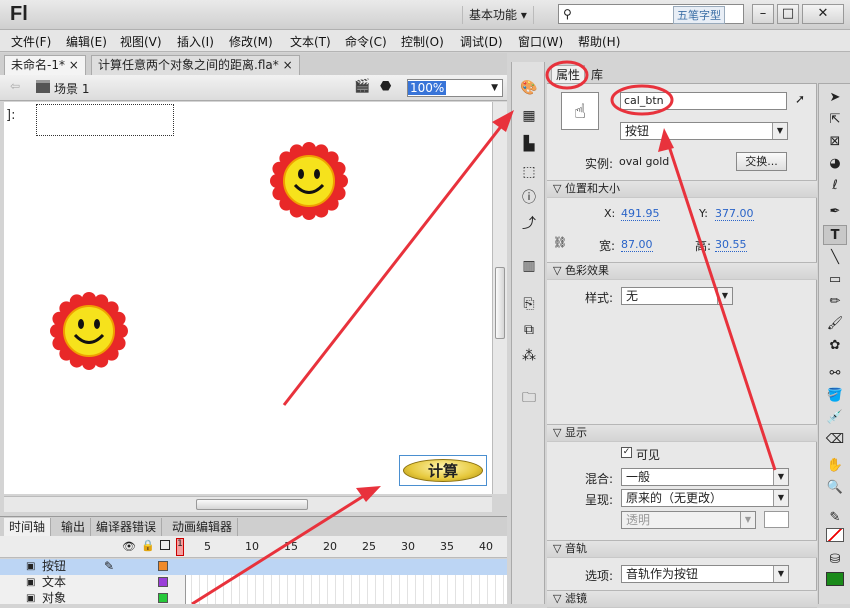 The width and height of the screenshot is (850, 608). I want to click on eraser-icon: ⌫, so click(835, 440).